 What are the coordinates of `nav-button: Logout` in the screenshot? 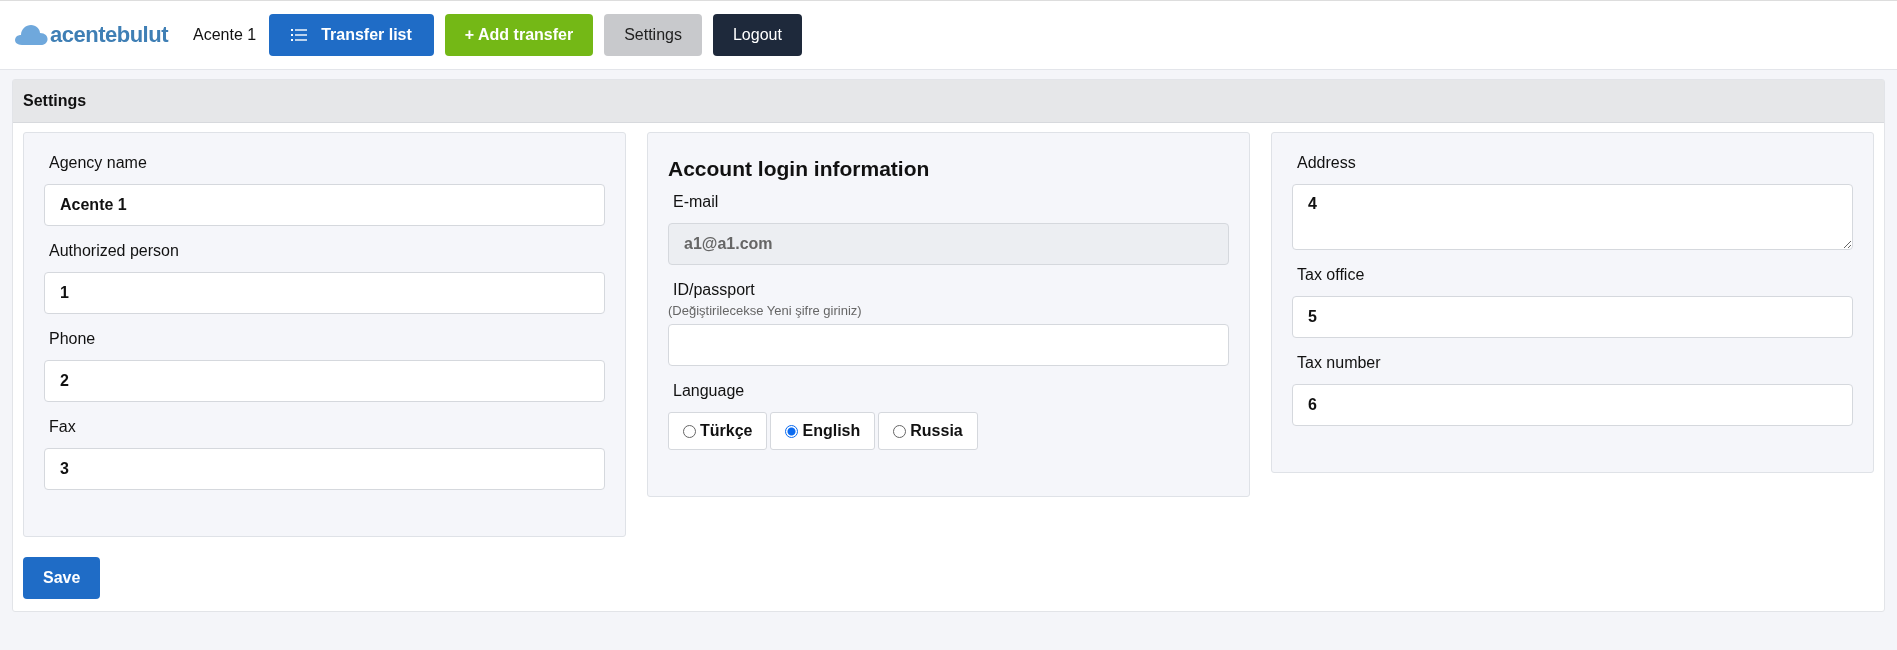 It's located at (757, 35).